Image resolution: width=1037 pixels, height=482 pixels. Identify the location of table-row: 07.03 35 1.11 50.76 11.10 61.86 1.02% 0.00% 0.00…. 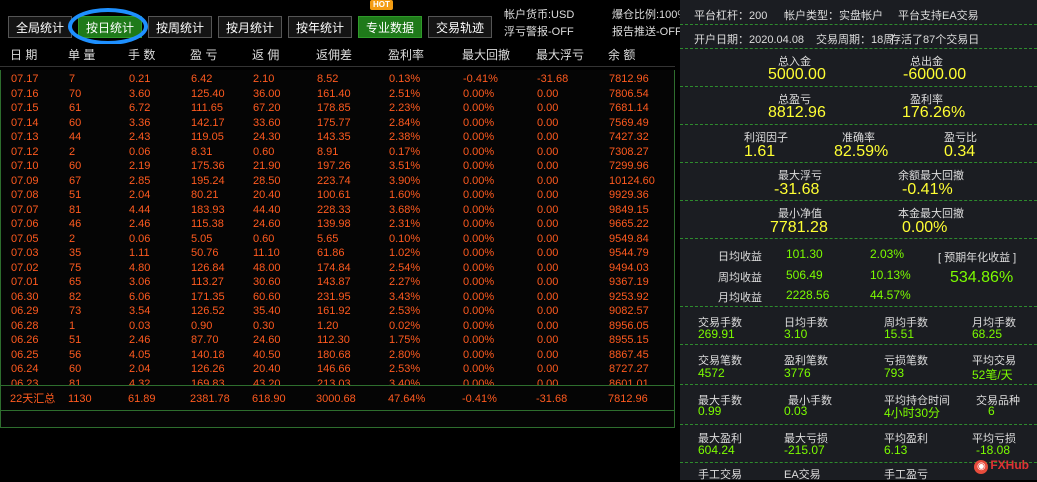
(337, 253).